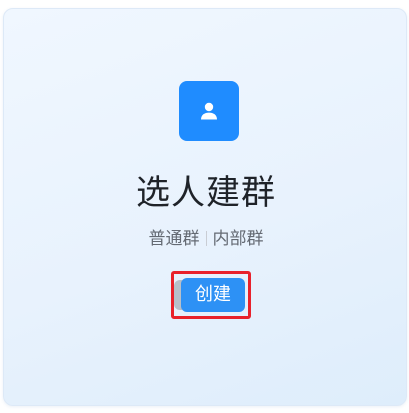 This screenshot has height=413, width=409. I want to click on subtitle-divider, so click(206, 238).